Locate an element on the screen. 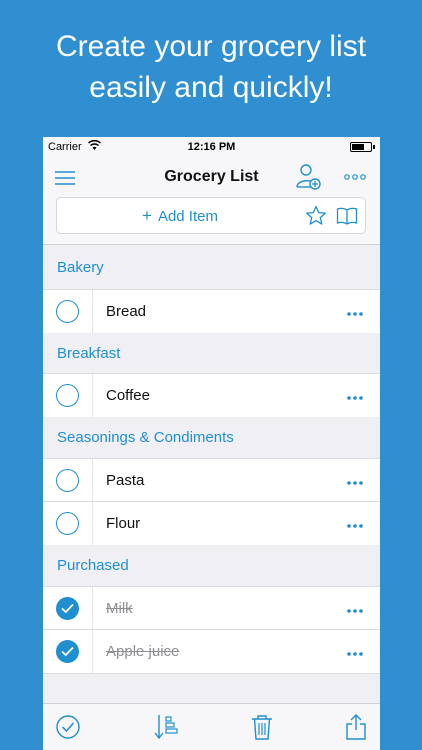 The width and height of the screenshot is (422, 750). section-header-purchased: Purchased is located at coordinates (211, 566).